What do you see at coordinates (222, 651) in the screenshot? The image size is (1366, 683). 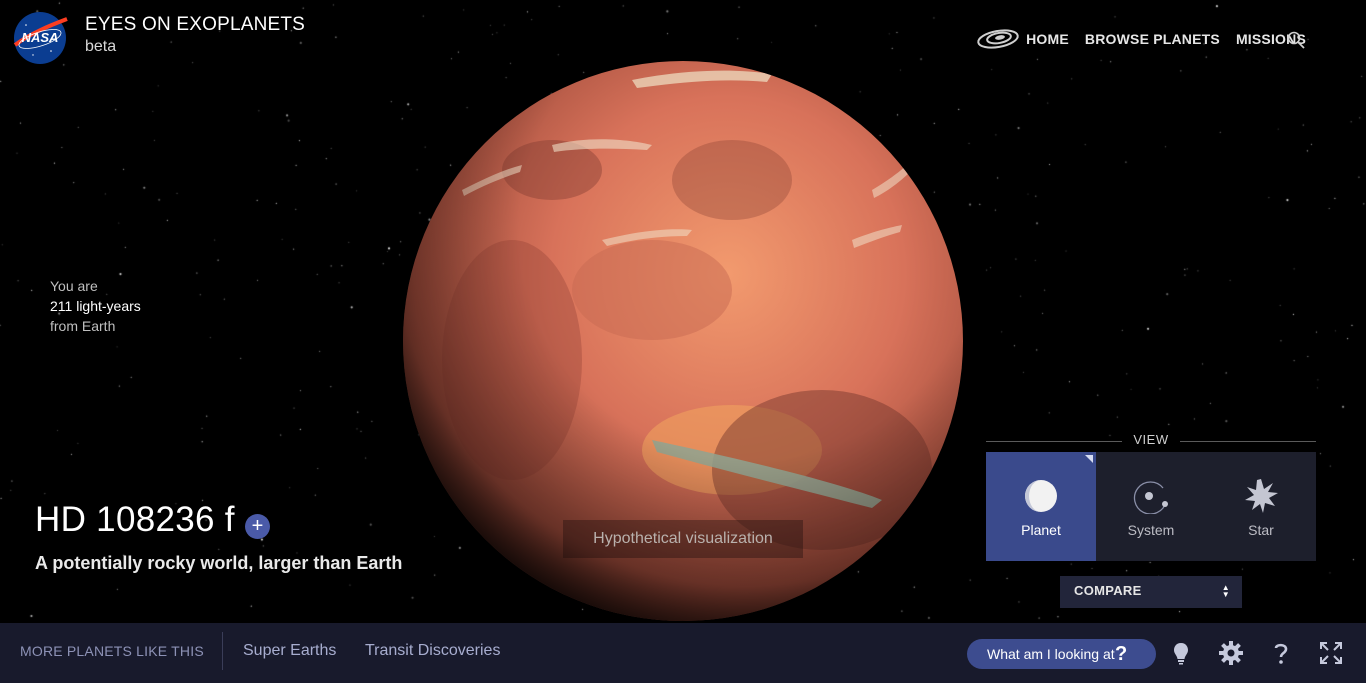 I see `divider` at bounding box center [222, 651].